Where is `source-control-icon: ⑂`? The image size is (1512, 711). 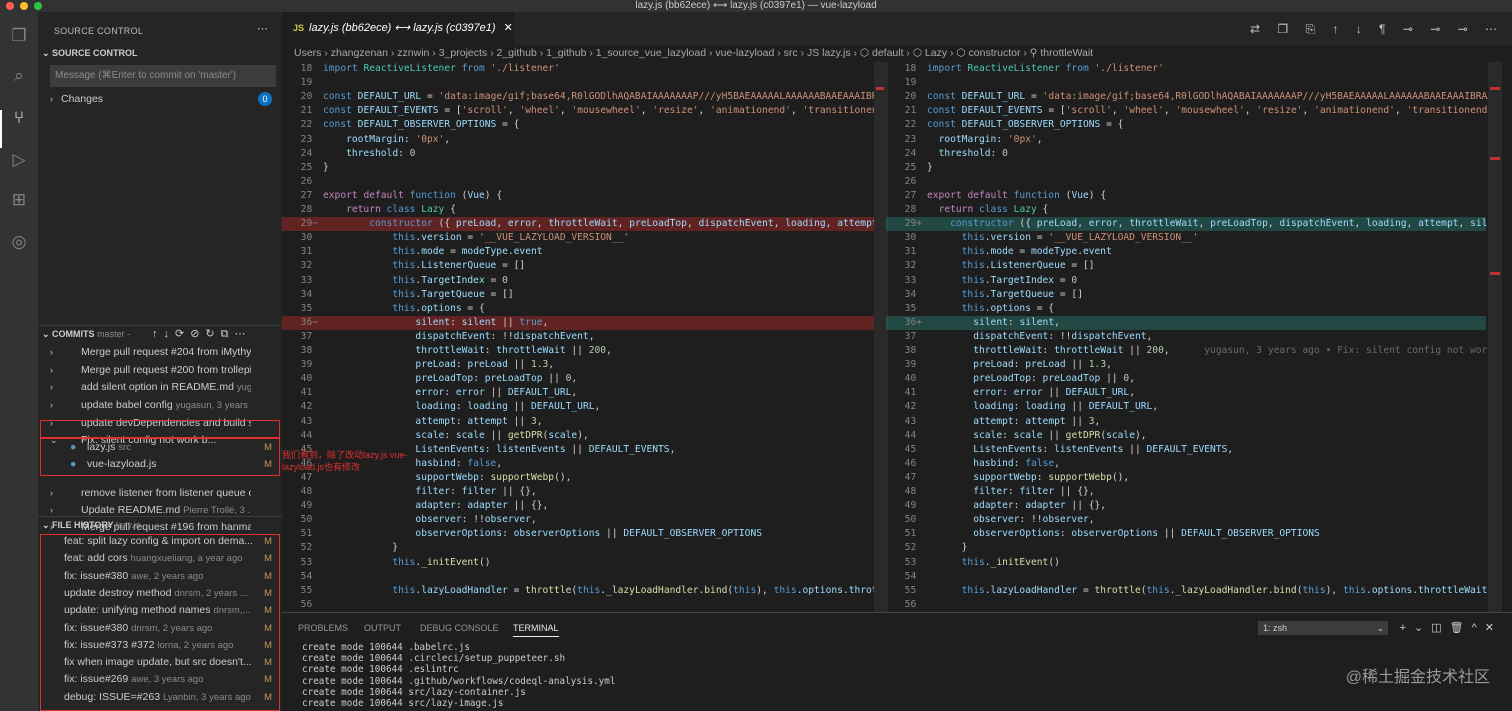 source-control-icon: ⑂ is located at coordinates (19, 118).